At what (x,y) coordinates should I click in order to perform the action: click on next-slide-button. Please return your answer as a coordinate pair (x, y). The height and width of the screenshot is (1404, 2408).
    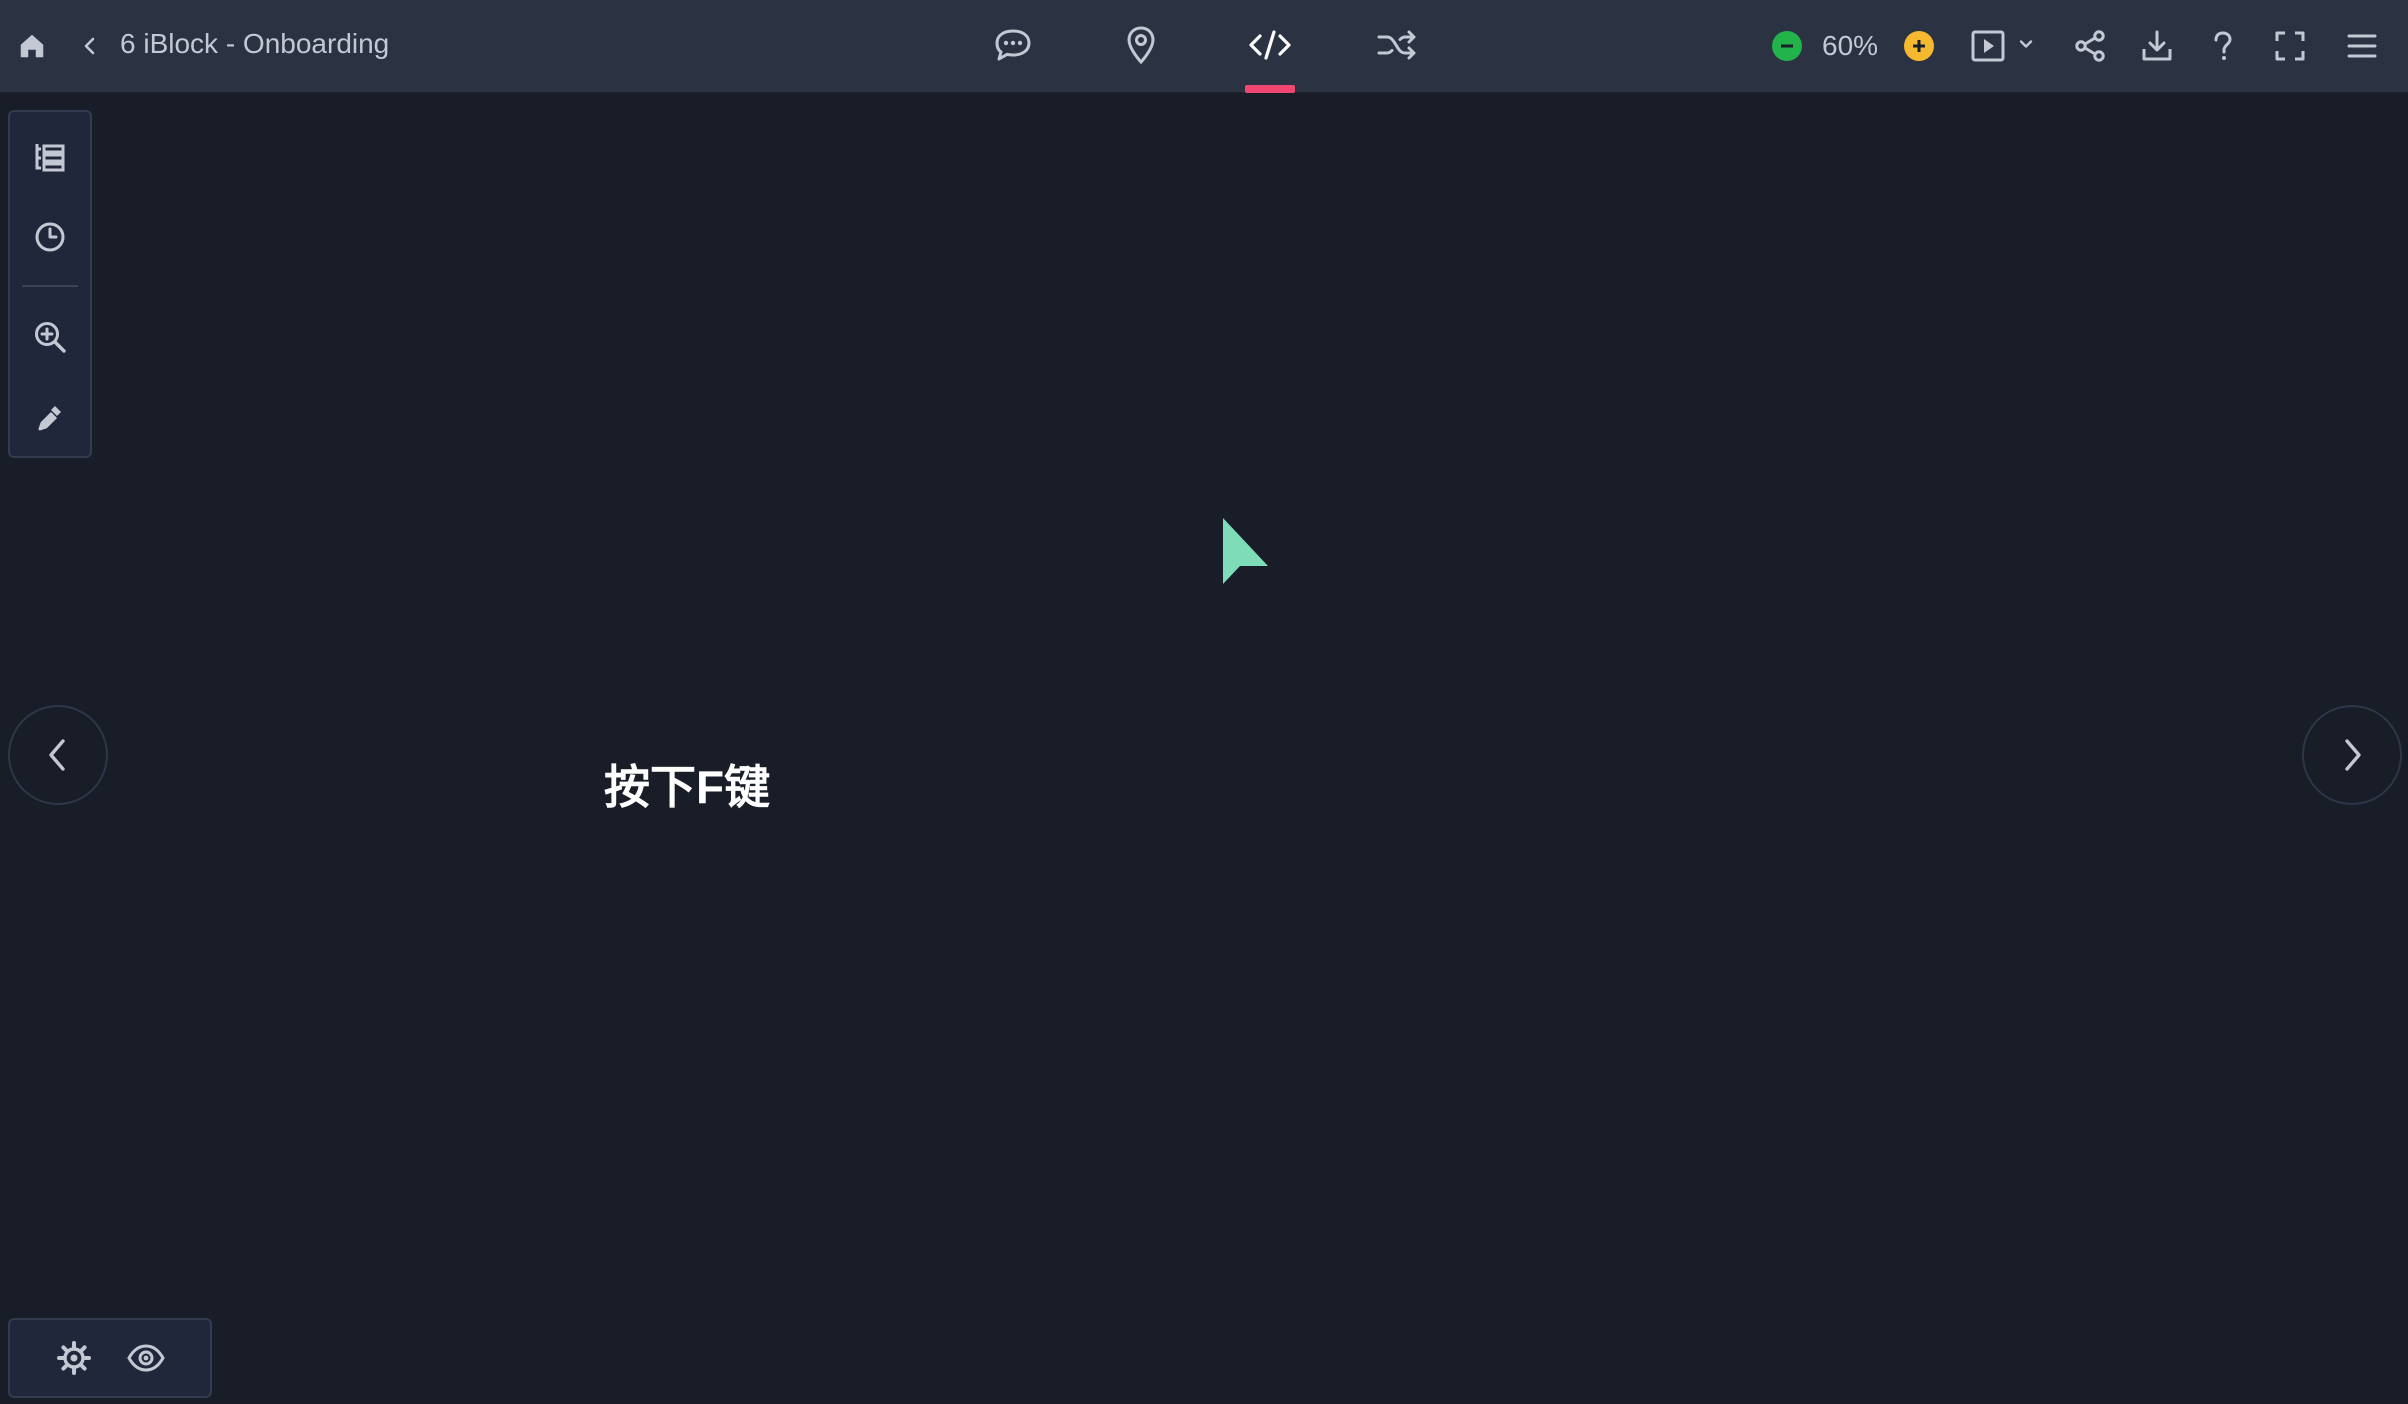
    Looking at the image, I should click on (2352, 755).